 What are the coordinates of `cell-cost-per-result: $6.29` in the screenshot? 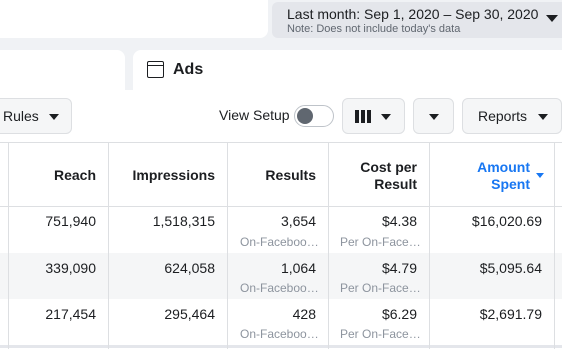 It's located at (399, 314).